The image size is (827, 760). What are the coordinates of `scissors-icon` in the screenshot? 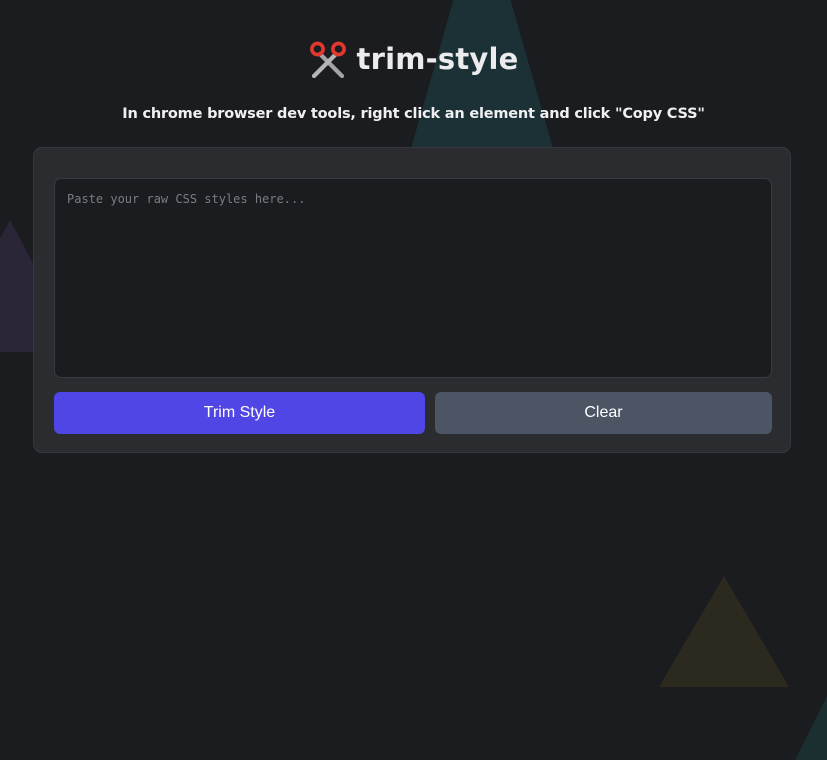 It's located at (327, 59).